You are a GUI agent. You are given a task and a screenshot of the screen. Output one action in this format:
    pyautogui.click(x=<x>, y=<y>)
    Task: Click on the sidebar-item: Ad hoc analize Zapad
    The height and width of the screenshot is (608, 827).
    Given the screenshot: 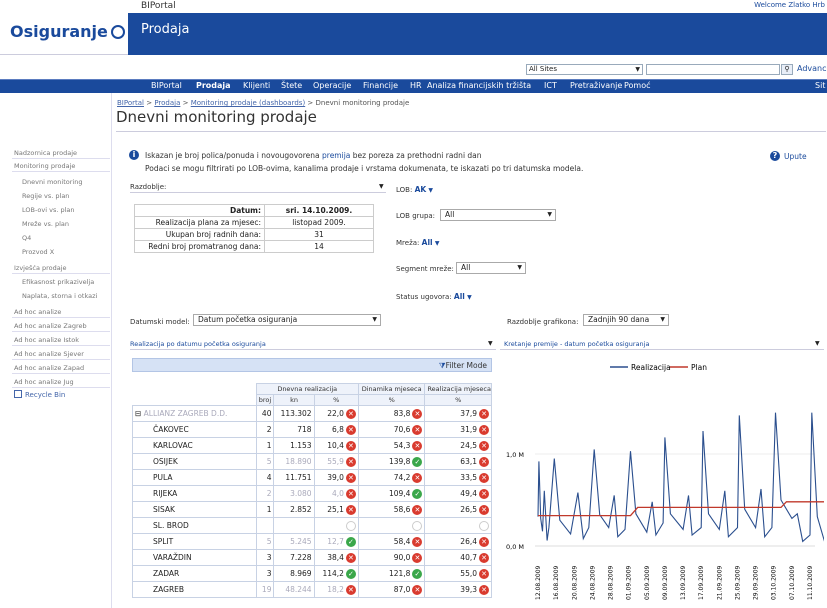 What is the action you would take?
    pyautogui.click(x=49, y=368)
    